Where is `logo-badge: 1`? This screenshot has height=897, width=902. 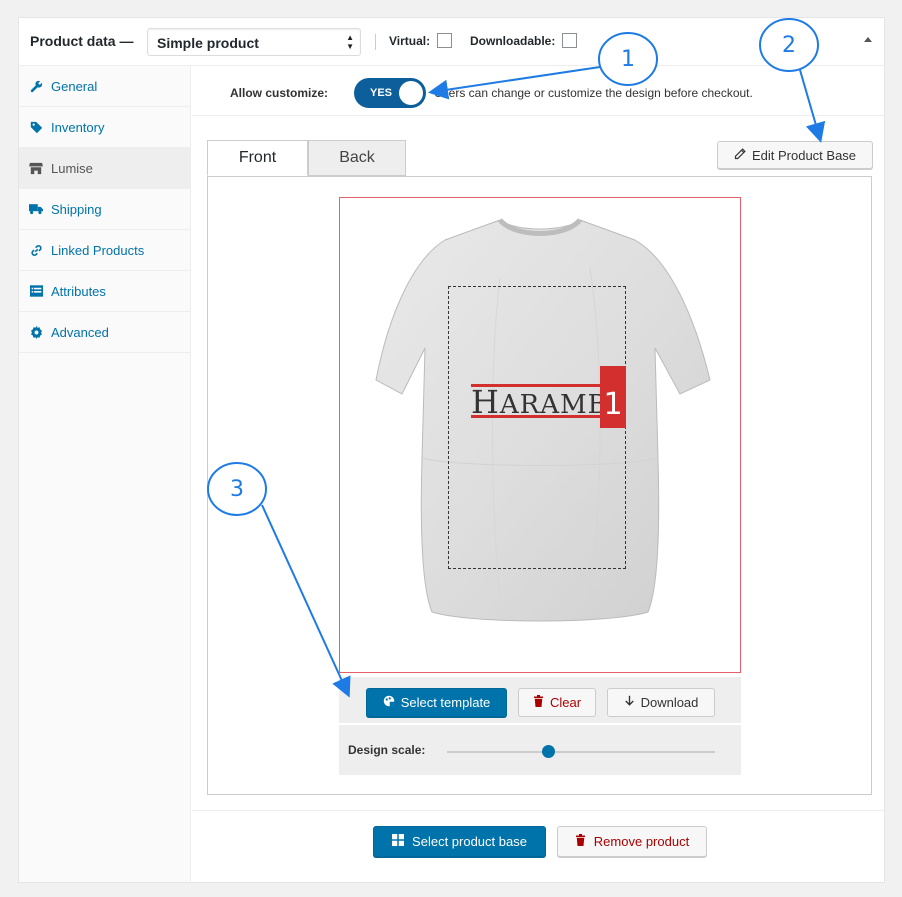
logo-badge: 1 is located at coordinates (613, 397).